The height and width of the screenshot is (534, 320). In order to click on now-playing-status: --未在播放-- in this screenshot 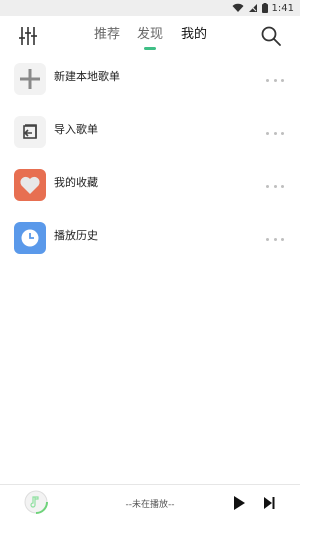, I will do `click(150, 505)`.